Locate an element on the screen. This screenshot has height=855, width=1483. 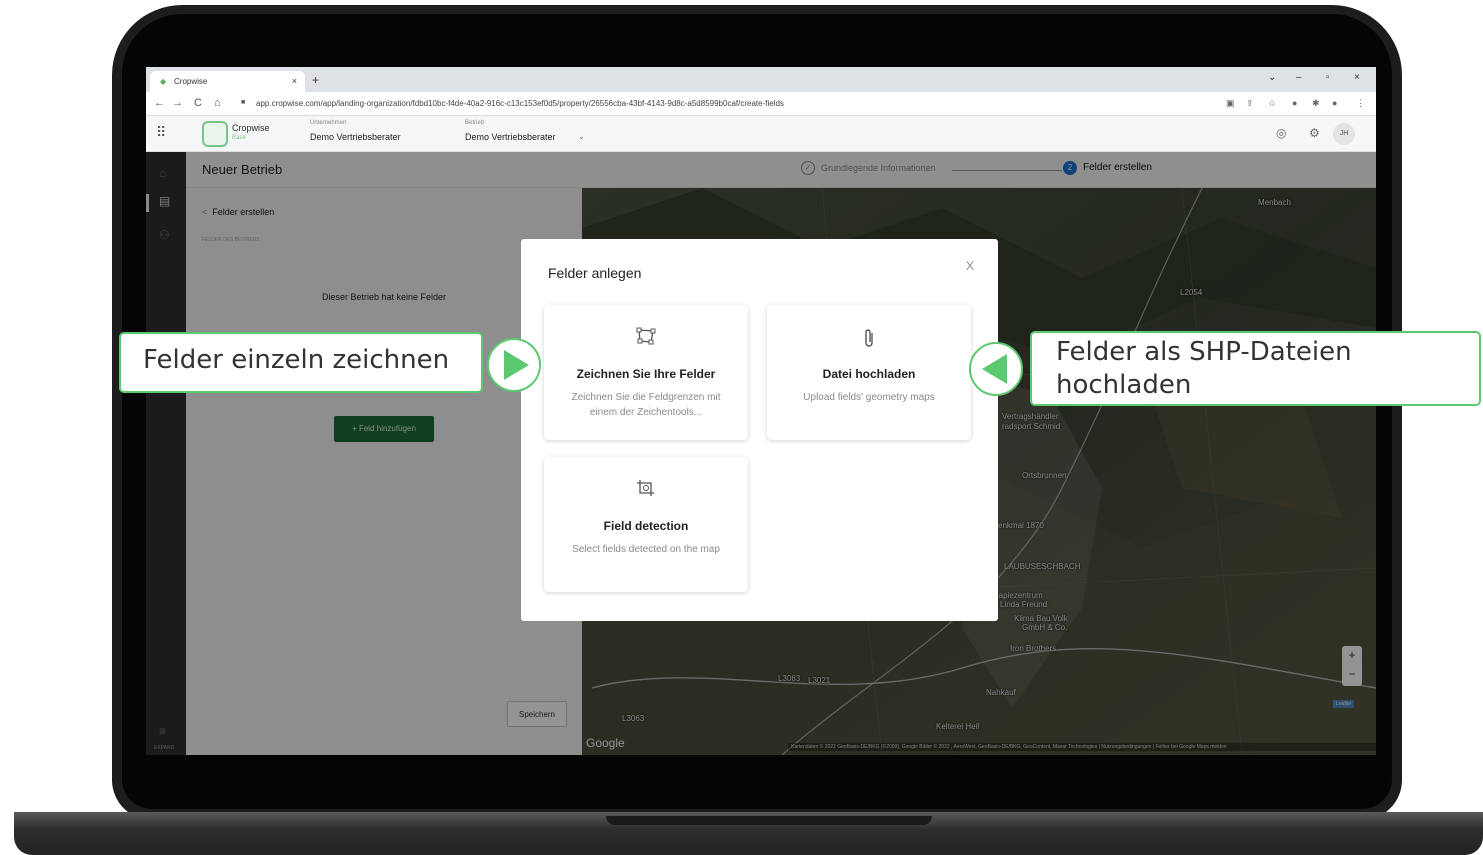
callout-upload-line-2: hochladen is located at coordinates (1124, 385).